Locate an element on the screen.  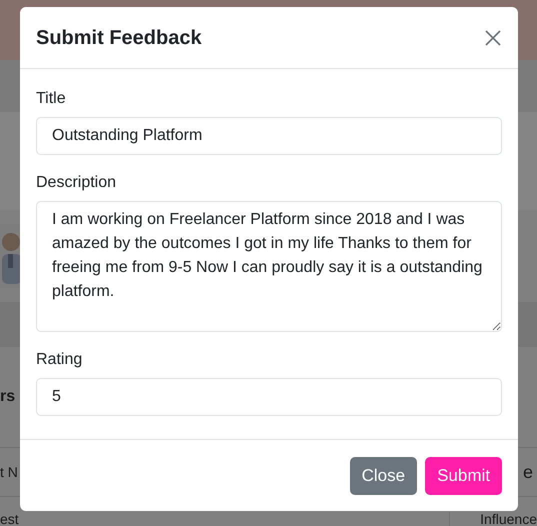
section-heading: rs is located at coordinates (8, 397).